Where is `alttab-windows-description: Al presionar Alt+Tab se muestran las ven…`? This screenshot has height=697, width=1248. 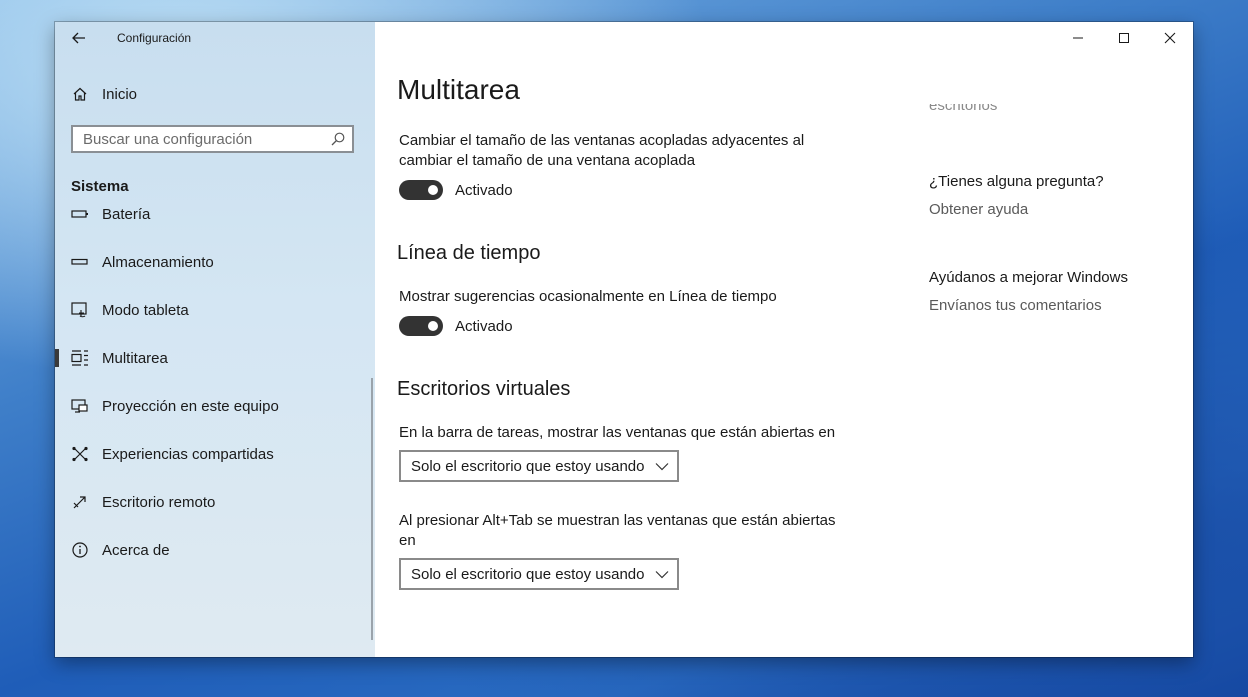
alttab-windows-description: Al presionar Alt+Tab se muestran las ven… is located at coordinates (617, 530).